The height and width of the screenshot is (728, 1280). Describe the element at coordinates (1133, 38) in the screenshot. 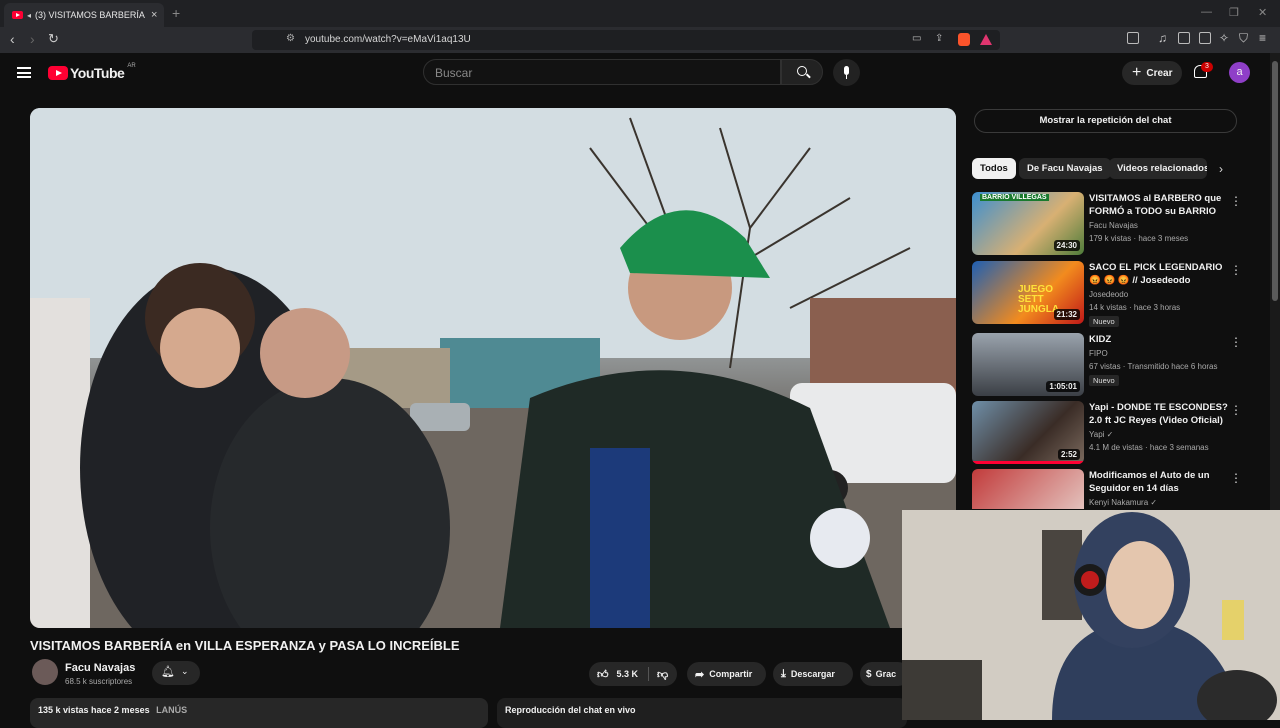

I see `tab-search-icon` at that location.